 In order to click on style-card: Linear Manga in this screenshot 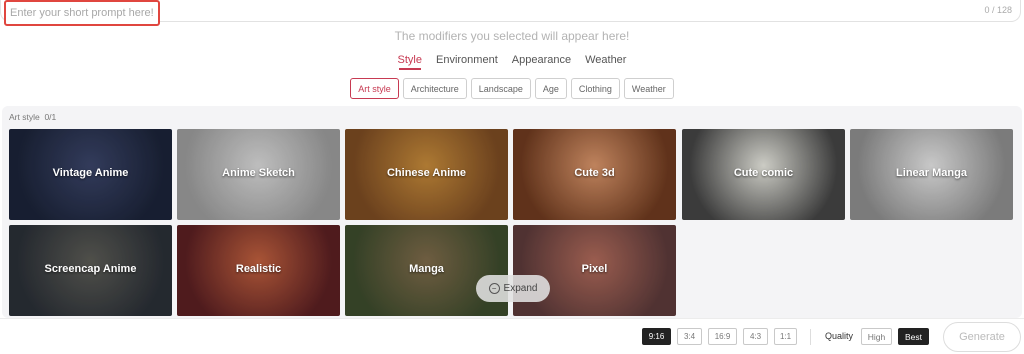, I will do `click(931, 174)`.